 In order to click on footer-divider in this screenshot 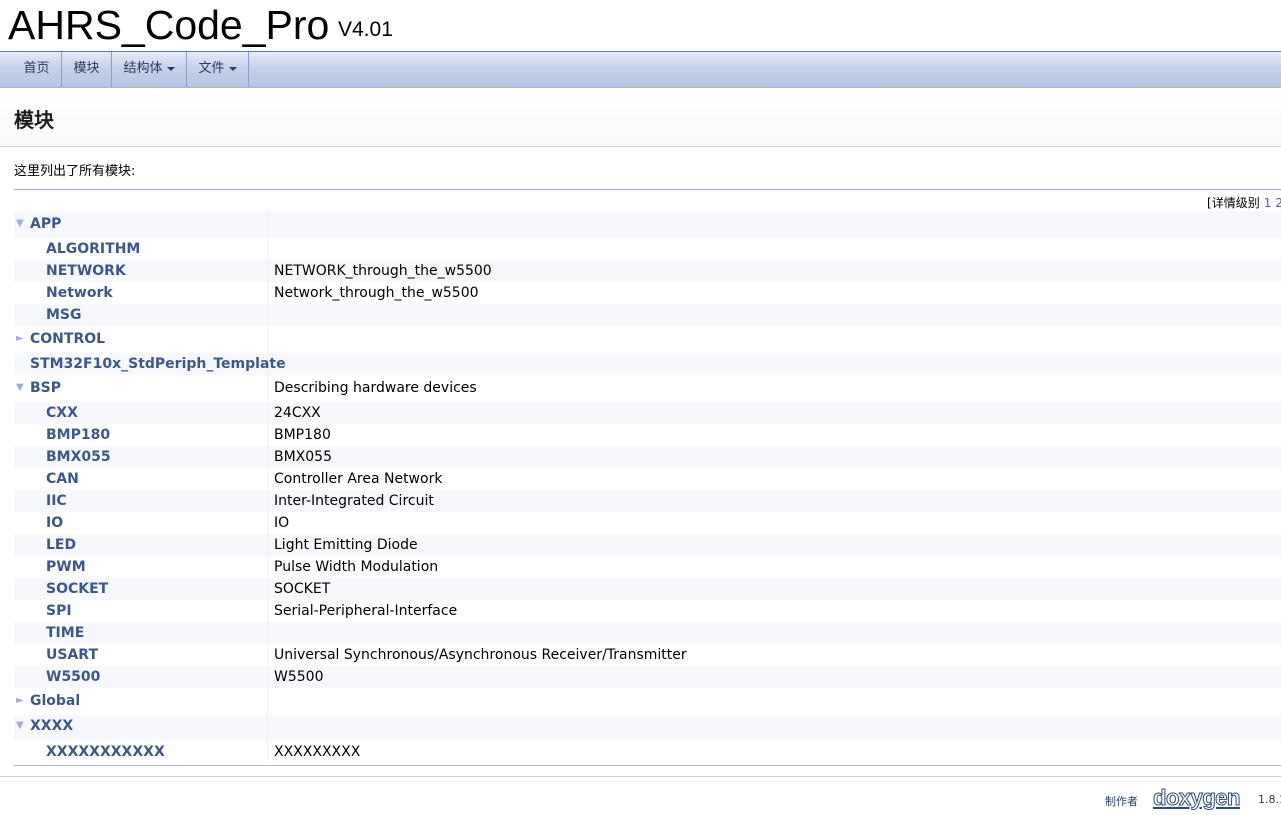, I will do `click(640, 776)`.